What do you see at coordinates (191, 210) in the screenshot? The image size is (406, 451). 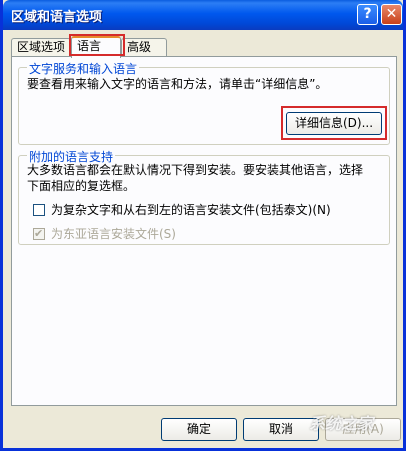 I see `complex-script-label: 为复杂文字和从右到左的语言安装文件(包括泰文)(N)` at bounding box center [191, 210].